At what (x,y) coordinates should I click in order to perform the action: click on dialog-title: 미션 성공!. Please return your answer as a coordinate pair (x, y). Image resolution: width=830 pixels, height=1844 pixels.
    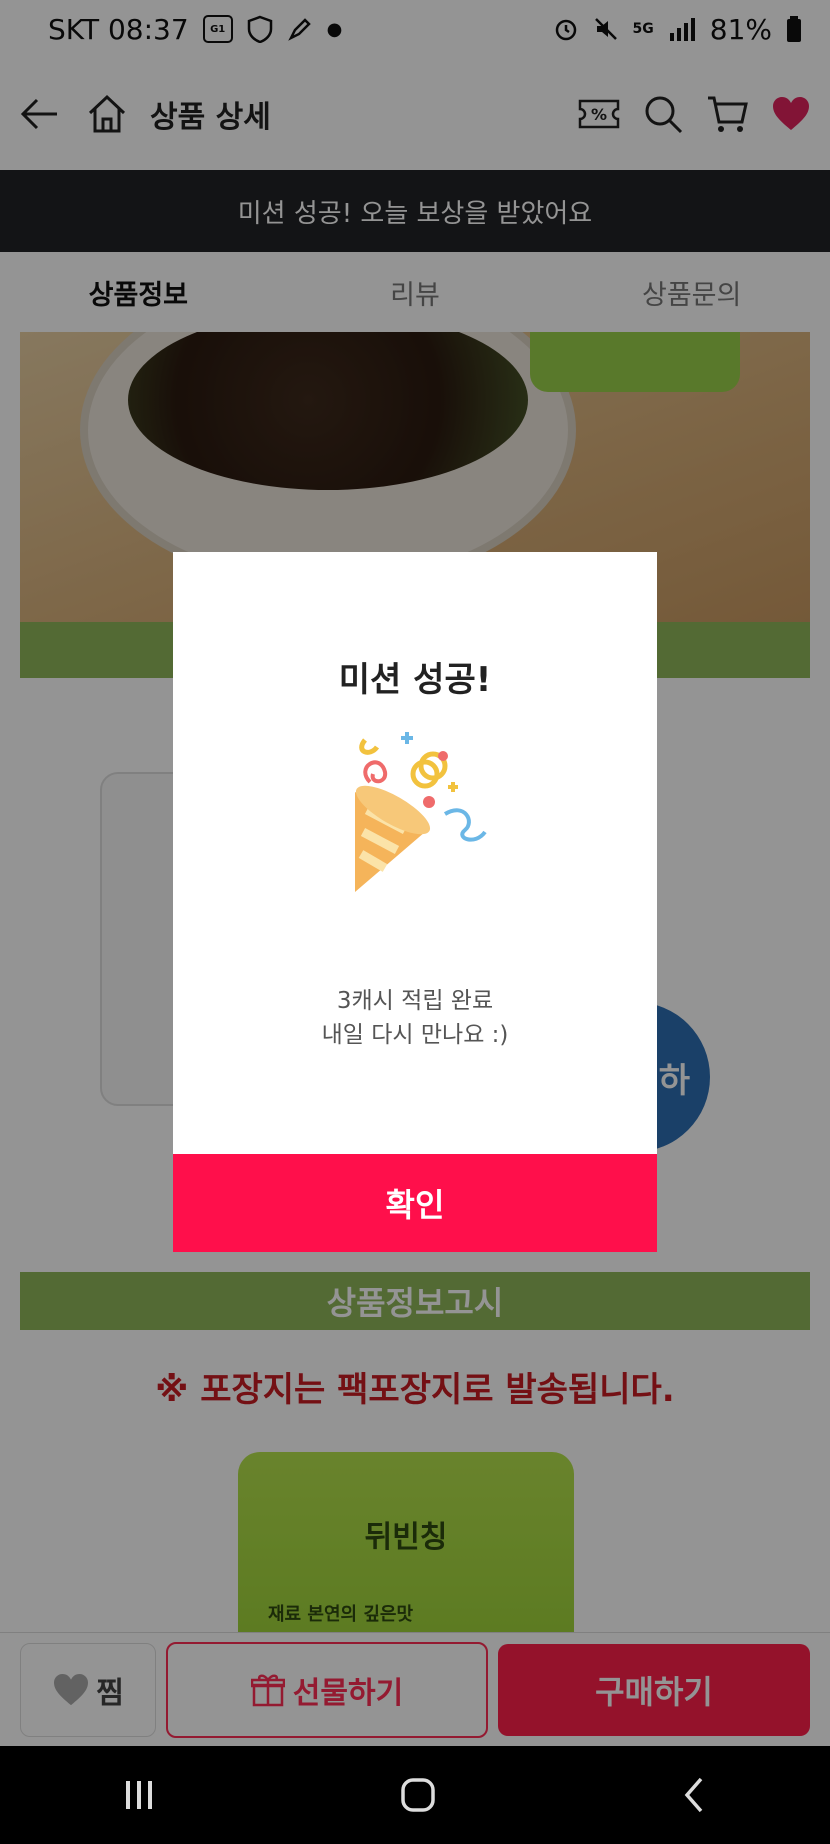
    Looking at the image, I should click on (415, 680).